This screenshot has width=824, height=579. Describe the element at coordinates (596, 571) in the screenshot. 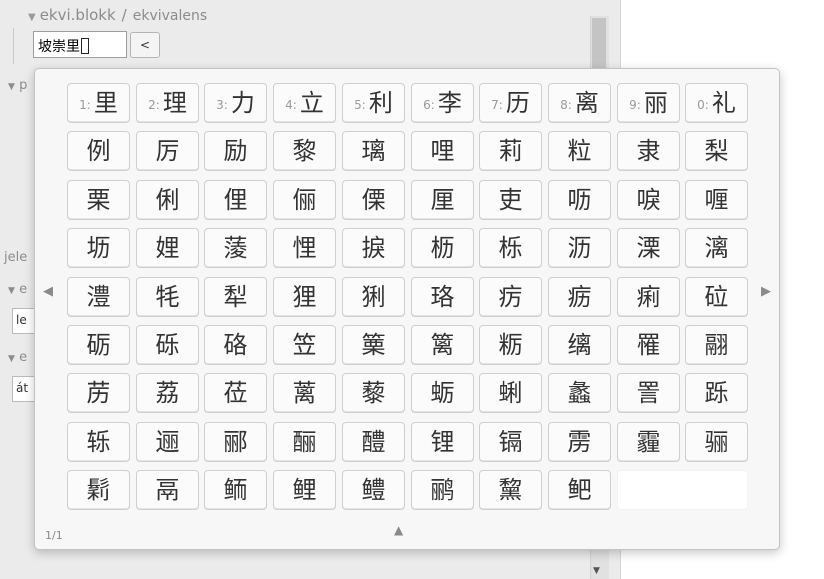

I see `scroll-down-icon: ▼` at that location.